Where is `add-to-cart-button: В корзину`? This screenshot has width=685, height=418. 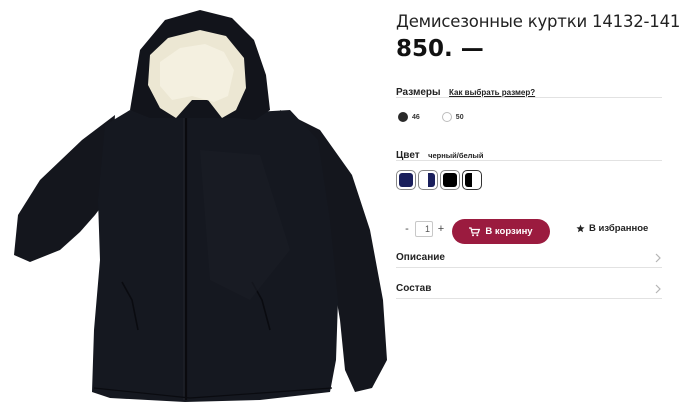
add-to-cart-button: В корзину is located at coordinates (501, 231).